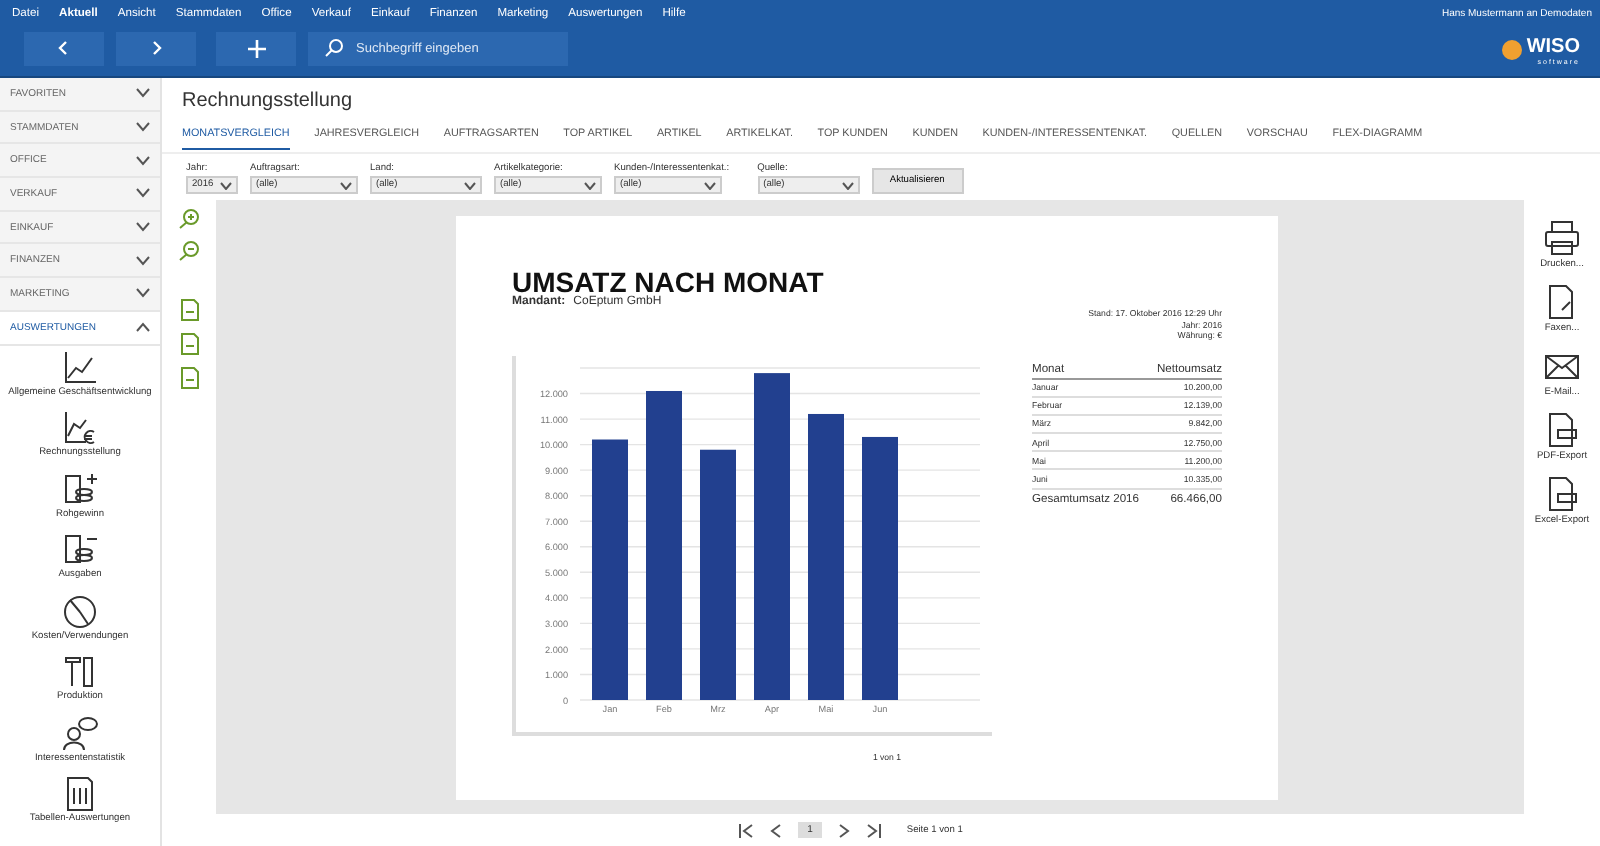 This screenshot has height=846, width=1600. What do you see at coordinates (79, 367) in the screenshot?
I see `trend-chart-icon` at bounding box center [79, 367].